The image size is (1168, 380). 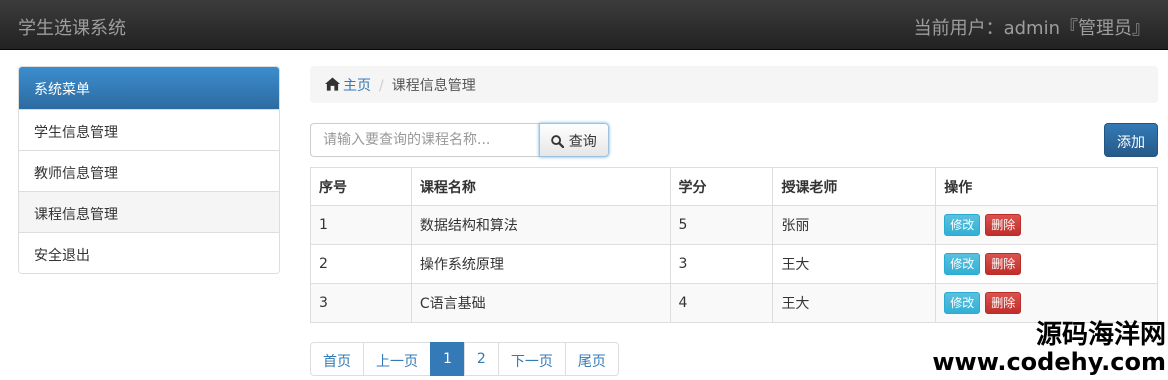 What do you see at coordinates (361, 303) in the screenshot?
I see `cell-id: 3` at bounding box center [361, 303].